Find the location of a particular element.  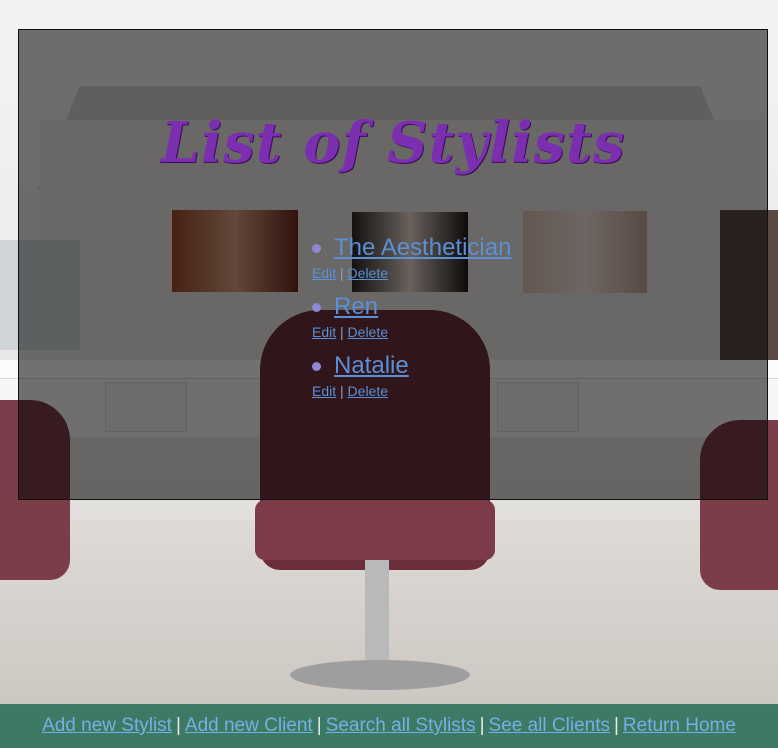

add-client-link: Add new Client is located at coordinates (249, 725).